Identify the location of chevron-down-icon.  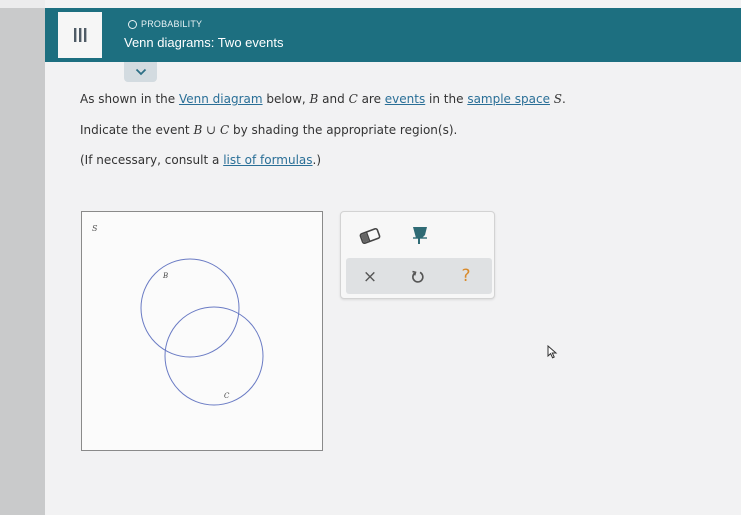
(140, 72).